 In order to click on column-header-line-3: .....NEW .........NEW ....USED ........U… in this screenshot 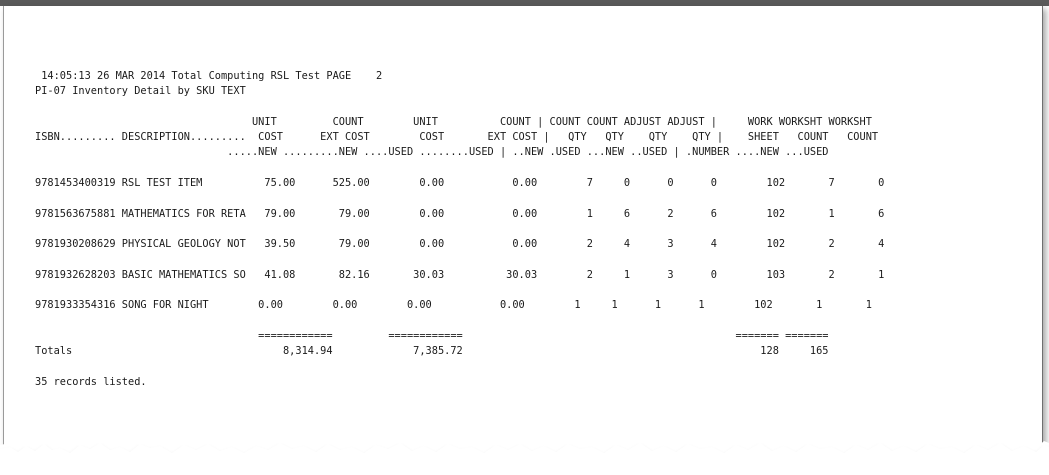, I will do `click(432, 152)`.